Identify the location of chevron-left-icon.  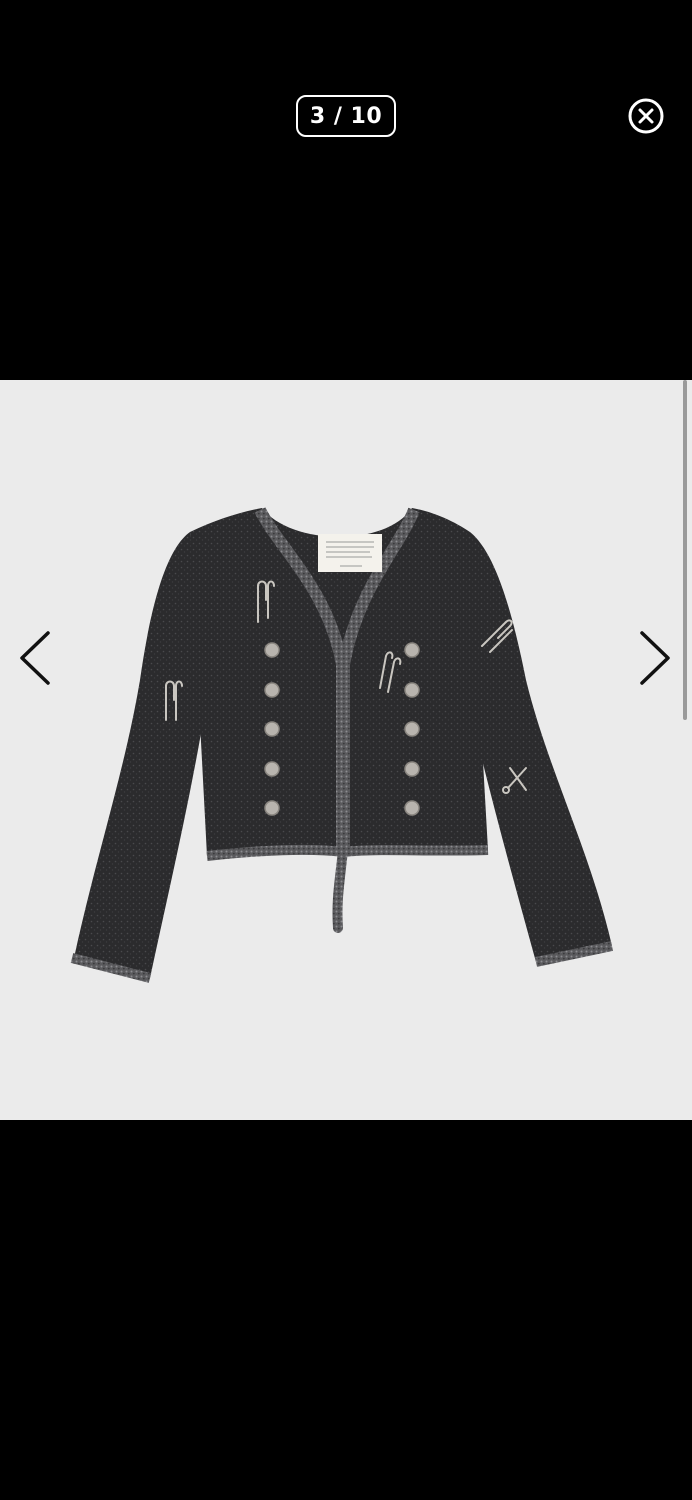
(35, 658).